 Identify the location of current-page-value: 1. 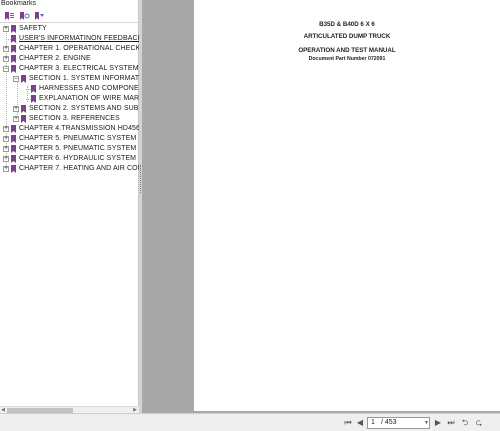
(373, 423).